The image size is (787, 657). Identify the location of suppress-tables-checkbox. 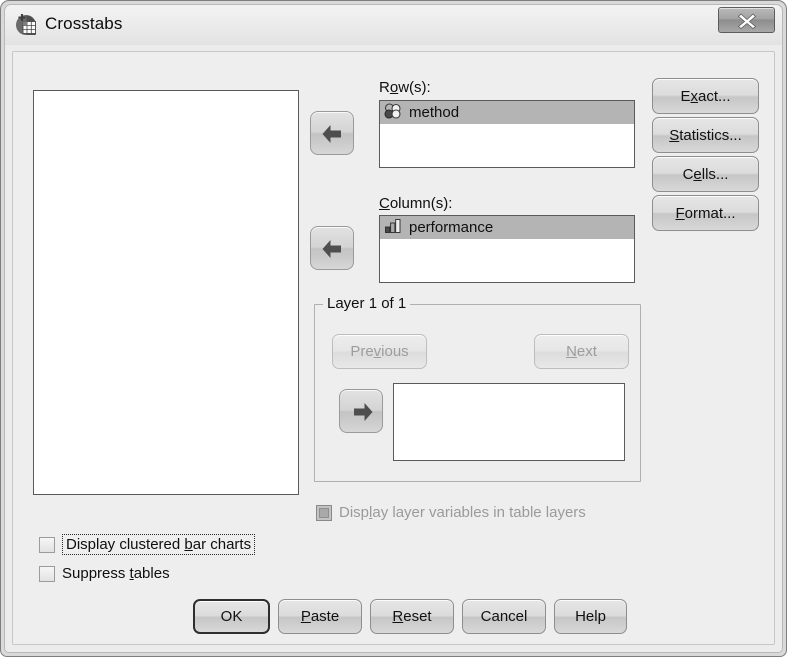
(47, 573).